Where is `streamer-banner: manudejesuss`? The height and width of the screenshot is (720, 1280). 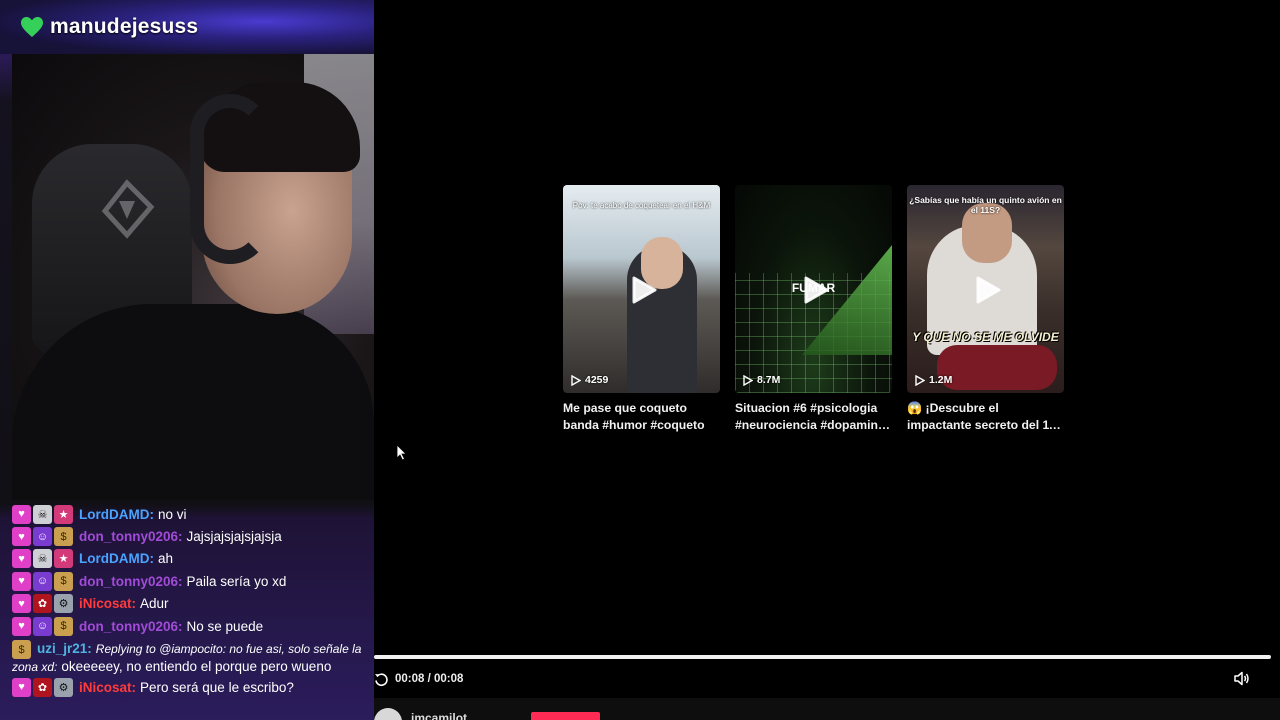 streamer-banner: manudejesuss is located at coordinates (187, 27).